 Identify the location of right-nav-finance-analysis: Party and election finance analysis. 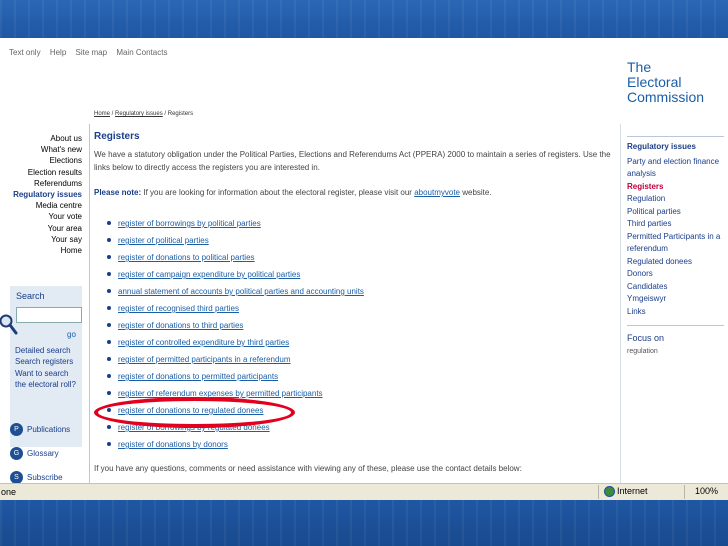
(676, 168).